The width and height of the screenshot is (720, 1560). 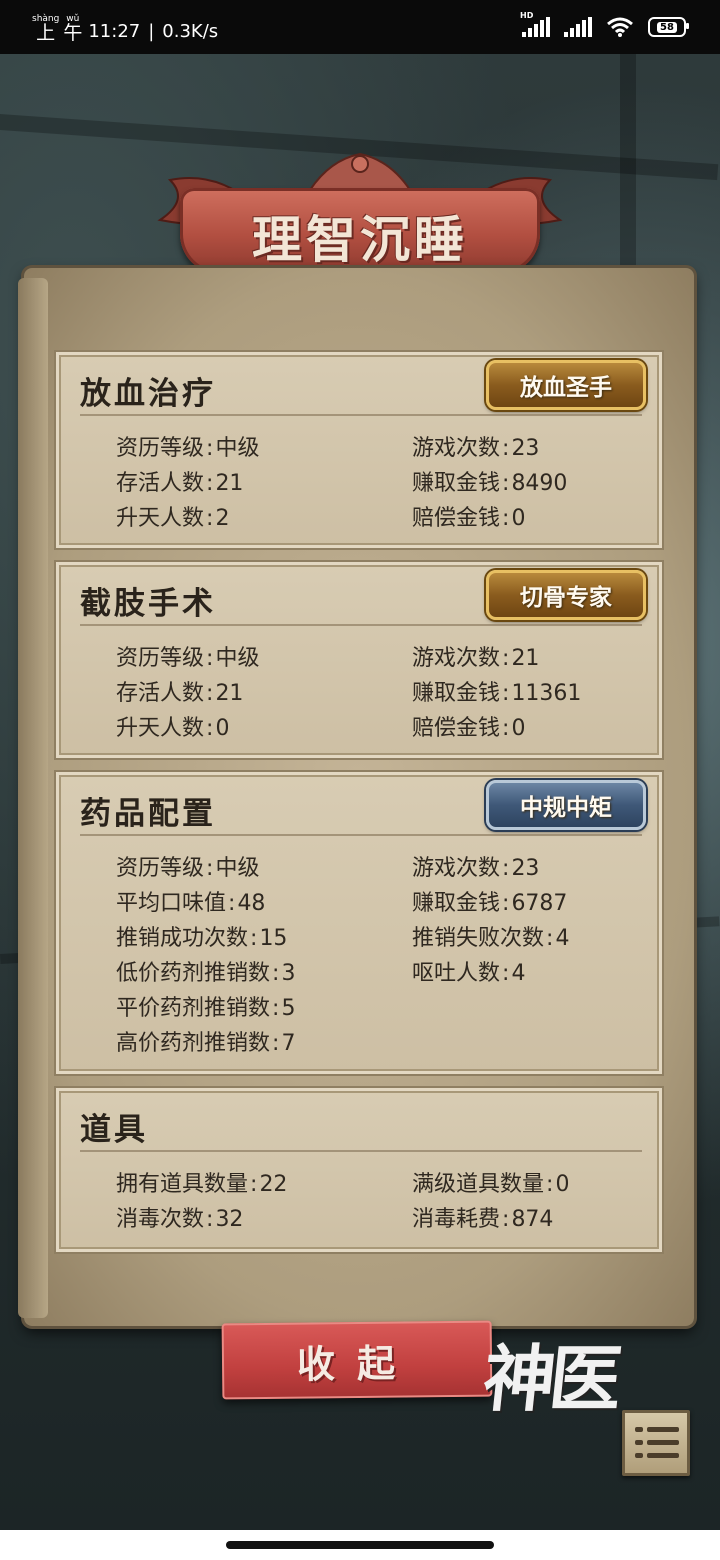 What do you see at coordinates (535, 24) in the screenshot?
I see `signal-icon: HD` at bounding box center [535, 24].